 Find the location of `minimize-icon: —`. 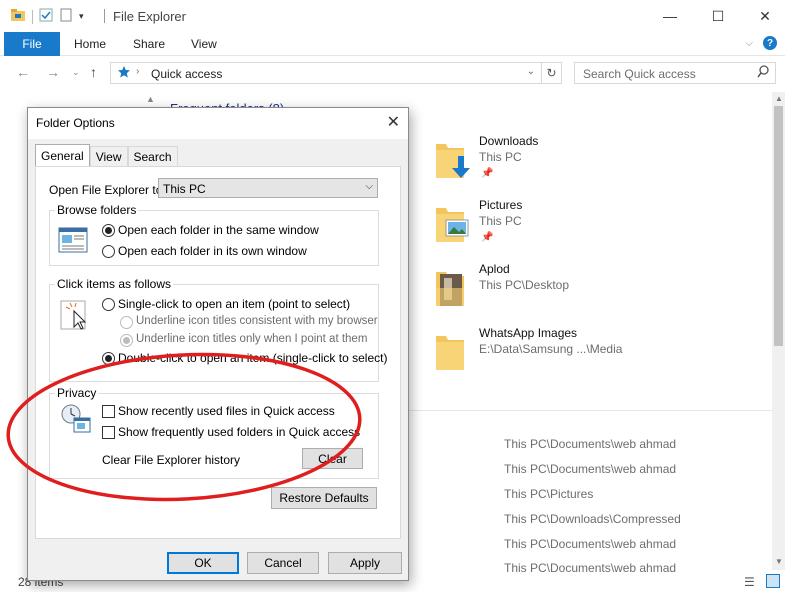

minimize-icon: — is located at coordinates (670, 16).